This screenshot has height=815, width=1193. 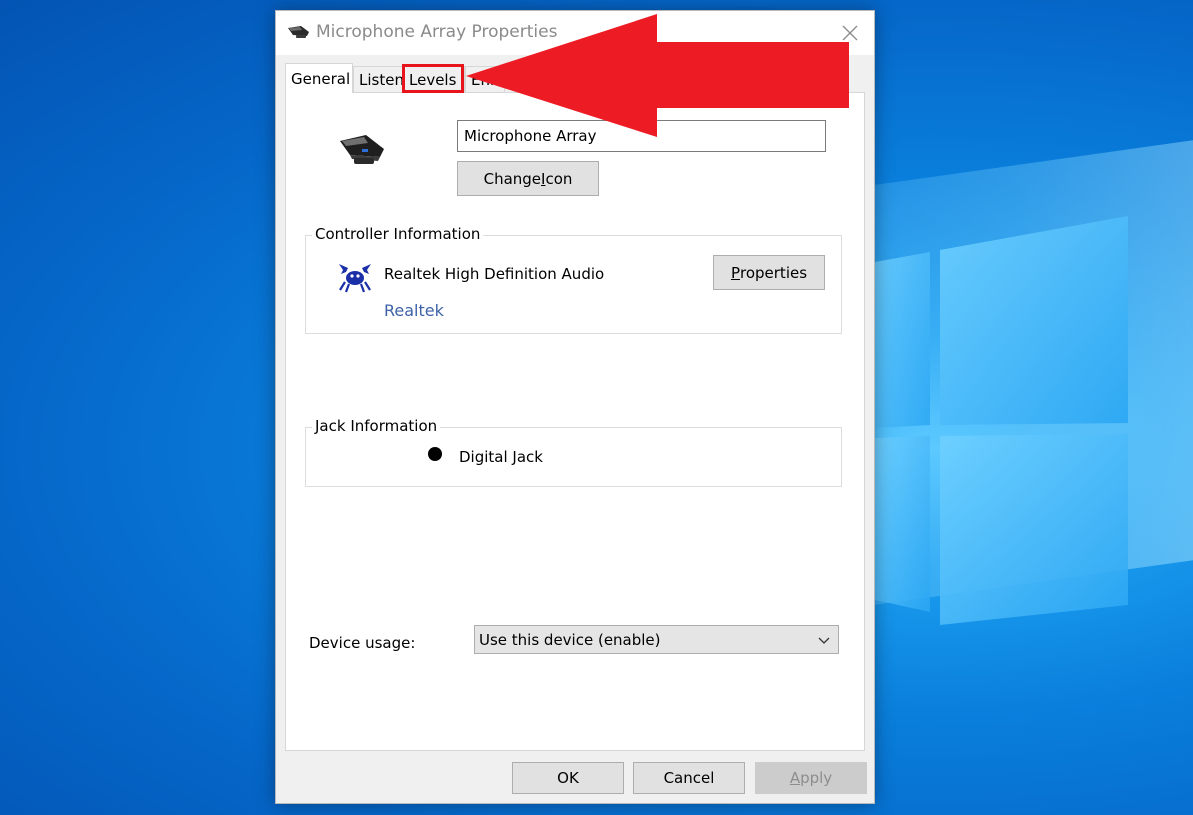 I want to click on window-title: Microphone Array Properties, so click(x=437, y=32).